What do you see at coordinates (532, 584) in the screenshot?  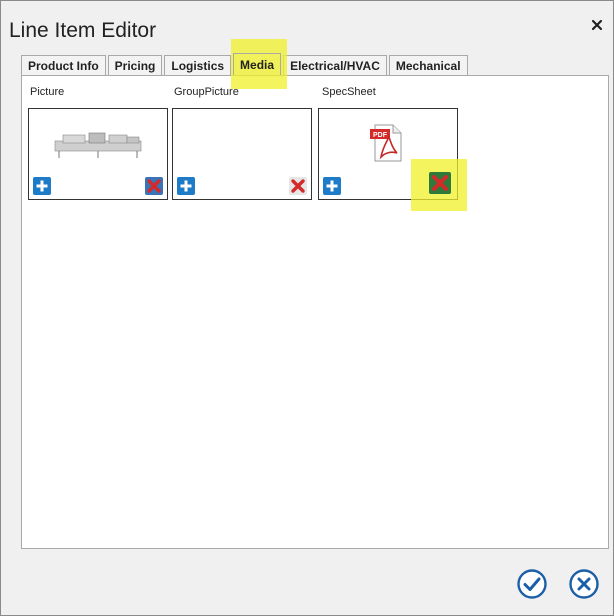 I see `ok-checkmark-button` at bounding box center [532, 584].